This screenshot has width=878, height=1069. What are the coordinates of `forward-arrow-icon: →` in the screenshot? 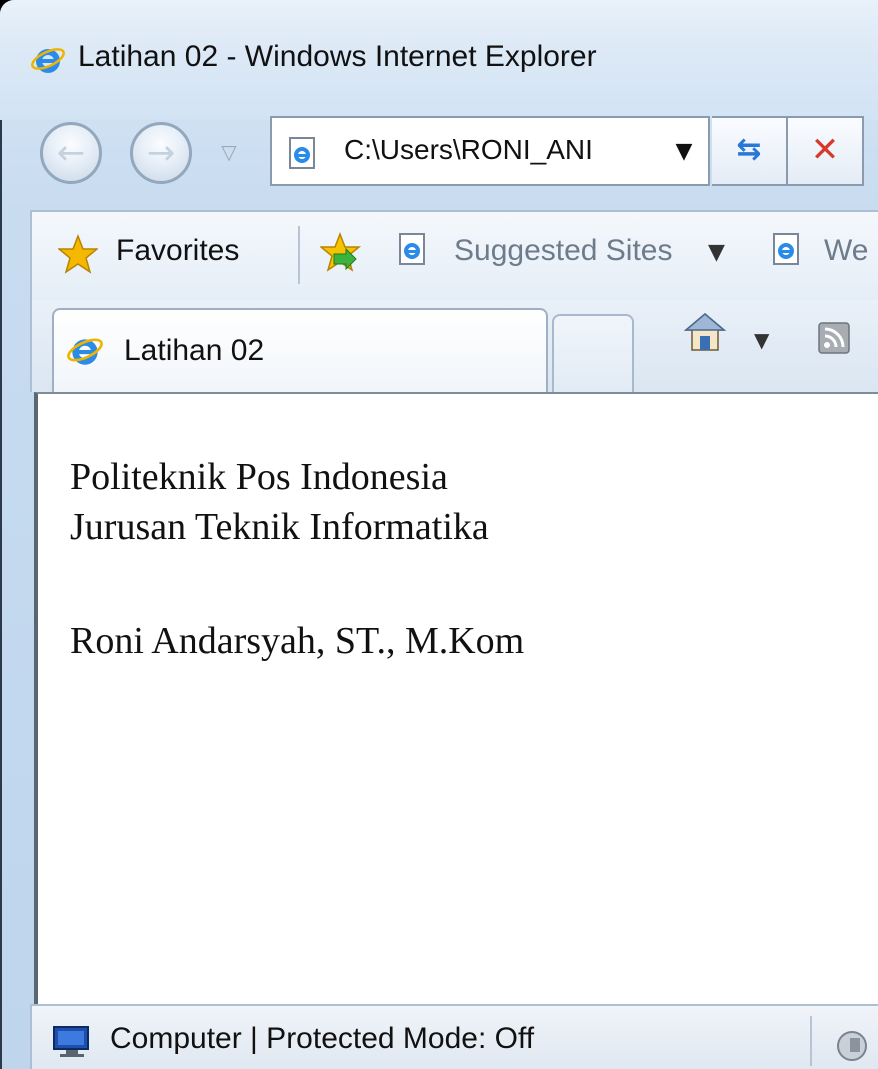 It's located at (161, 153).